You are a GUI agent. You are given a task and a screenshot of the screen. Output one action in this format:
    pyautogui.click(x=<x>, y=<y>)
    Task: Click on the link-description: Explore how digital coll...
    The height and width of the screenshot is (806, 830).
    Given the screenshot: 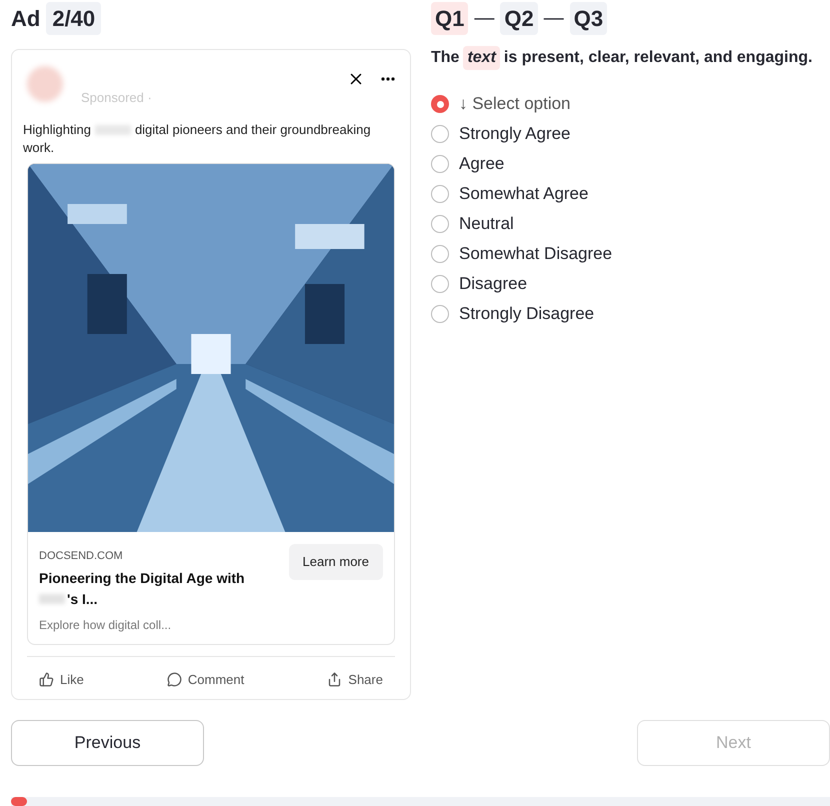 What is the action you would take?
    pyautogui.click(x=105, y=625)
    